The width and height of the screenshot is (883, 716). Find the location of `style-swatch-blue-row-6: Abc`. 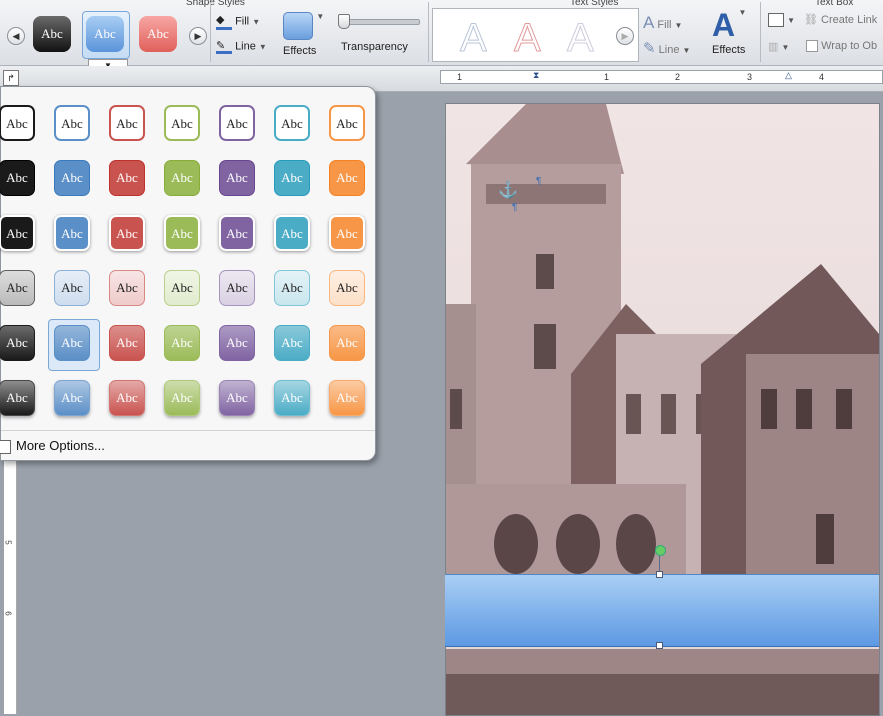

style-swatch-blue-row-6: Abc is located at coordinates (72, 398).